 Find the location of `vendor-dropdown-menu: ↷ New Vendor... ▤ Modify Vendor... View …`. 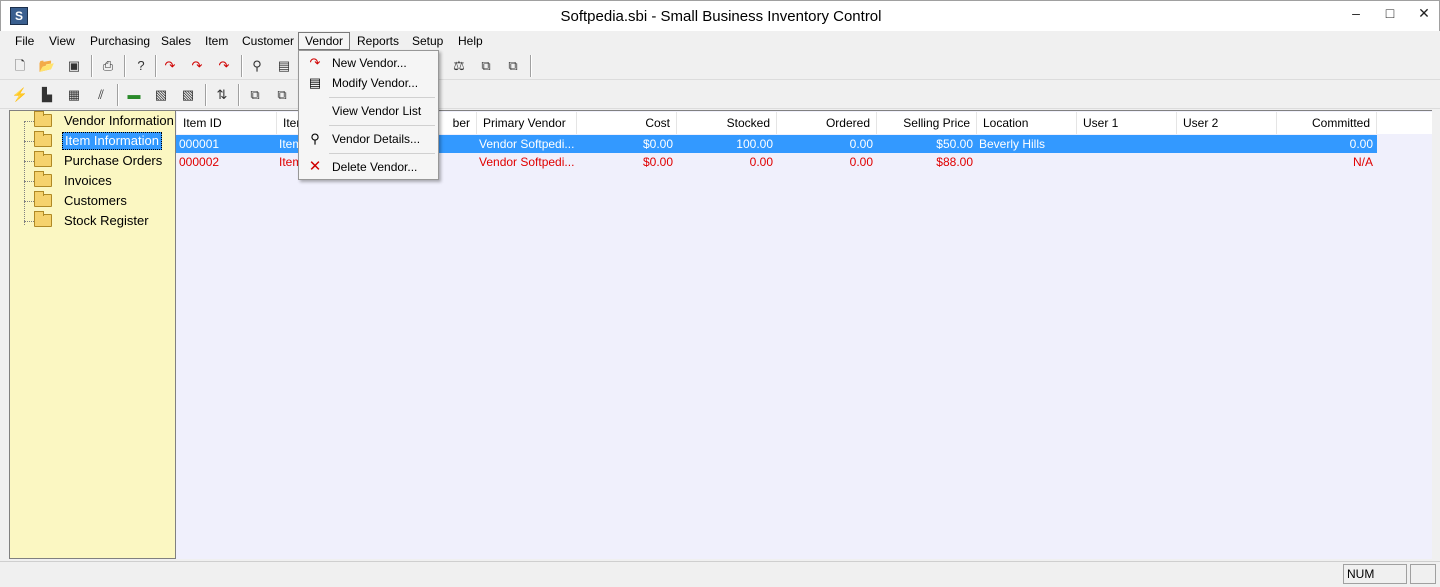

vendor-dropdown-menu: ↷ New Vendor... ▤ Modify Vendor... View … is located at coordinates (368, 115).